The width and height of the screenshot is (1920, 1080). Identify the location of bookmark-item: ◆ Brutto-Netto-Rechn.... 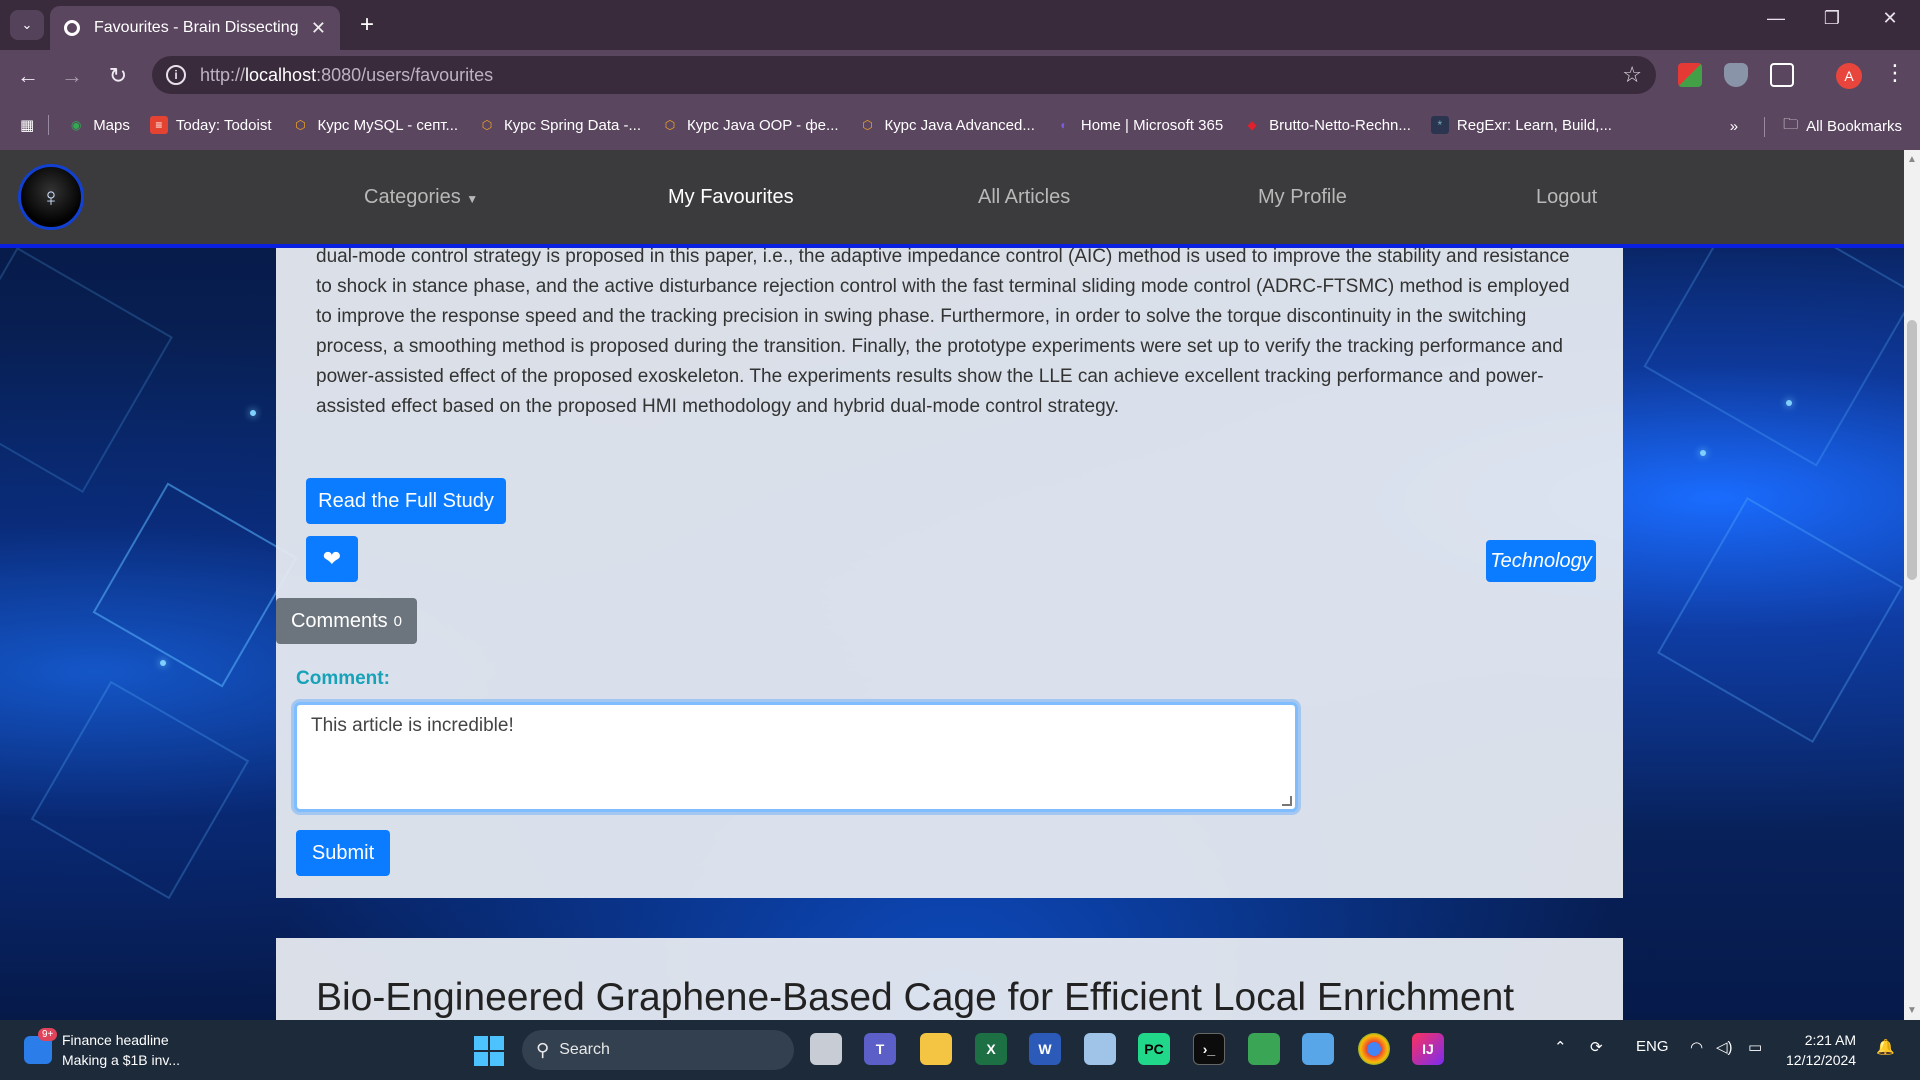
(1327, 125).